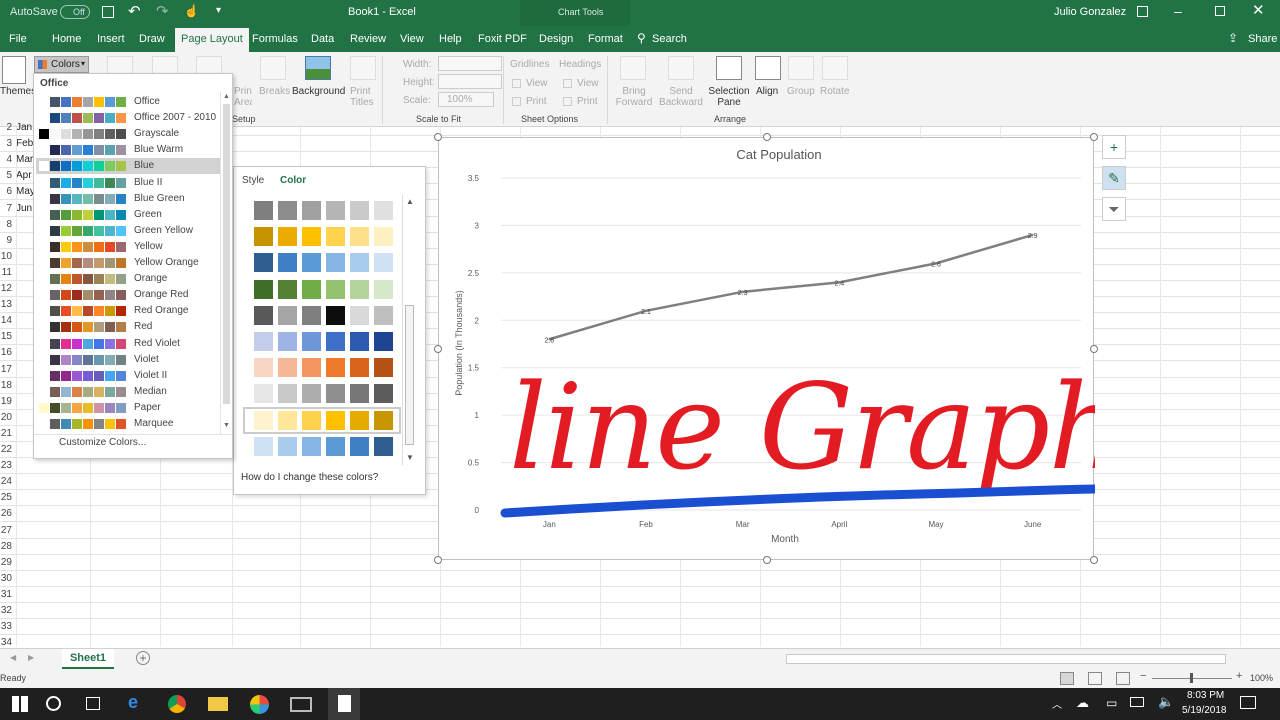  Describe the element at coordinates (128, 231) in the screenshot. I see `color-scheme-item: Green Yellow` at that location.